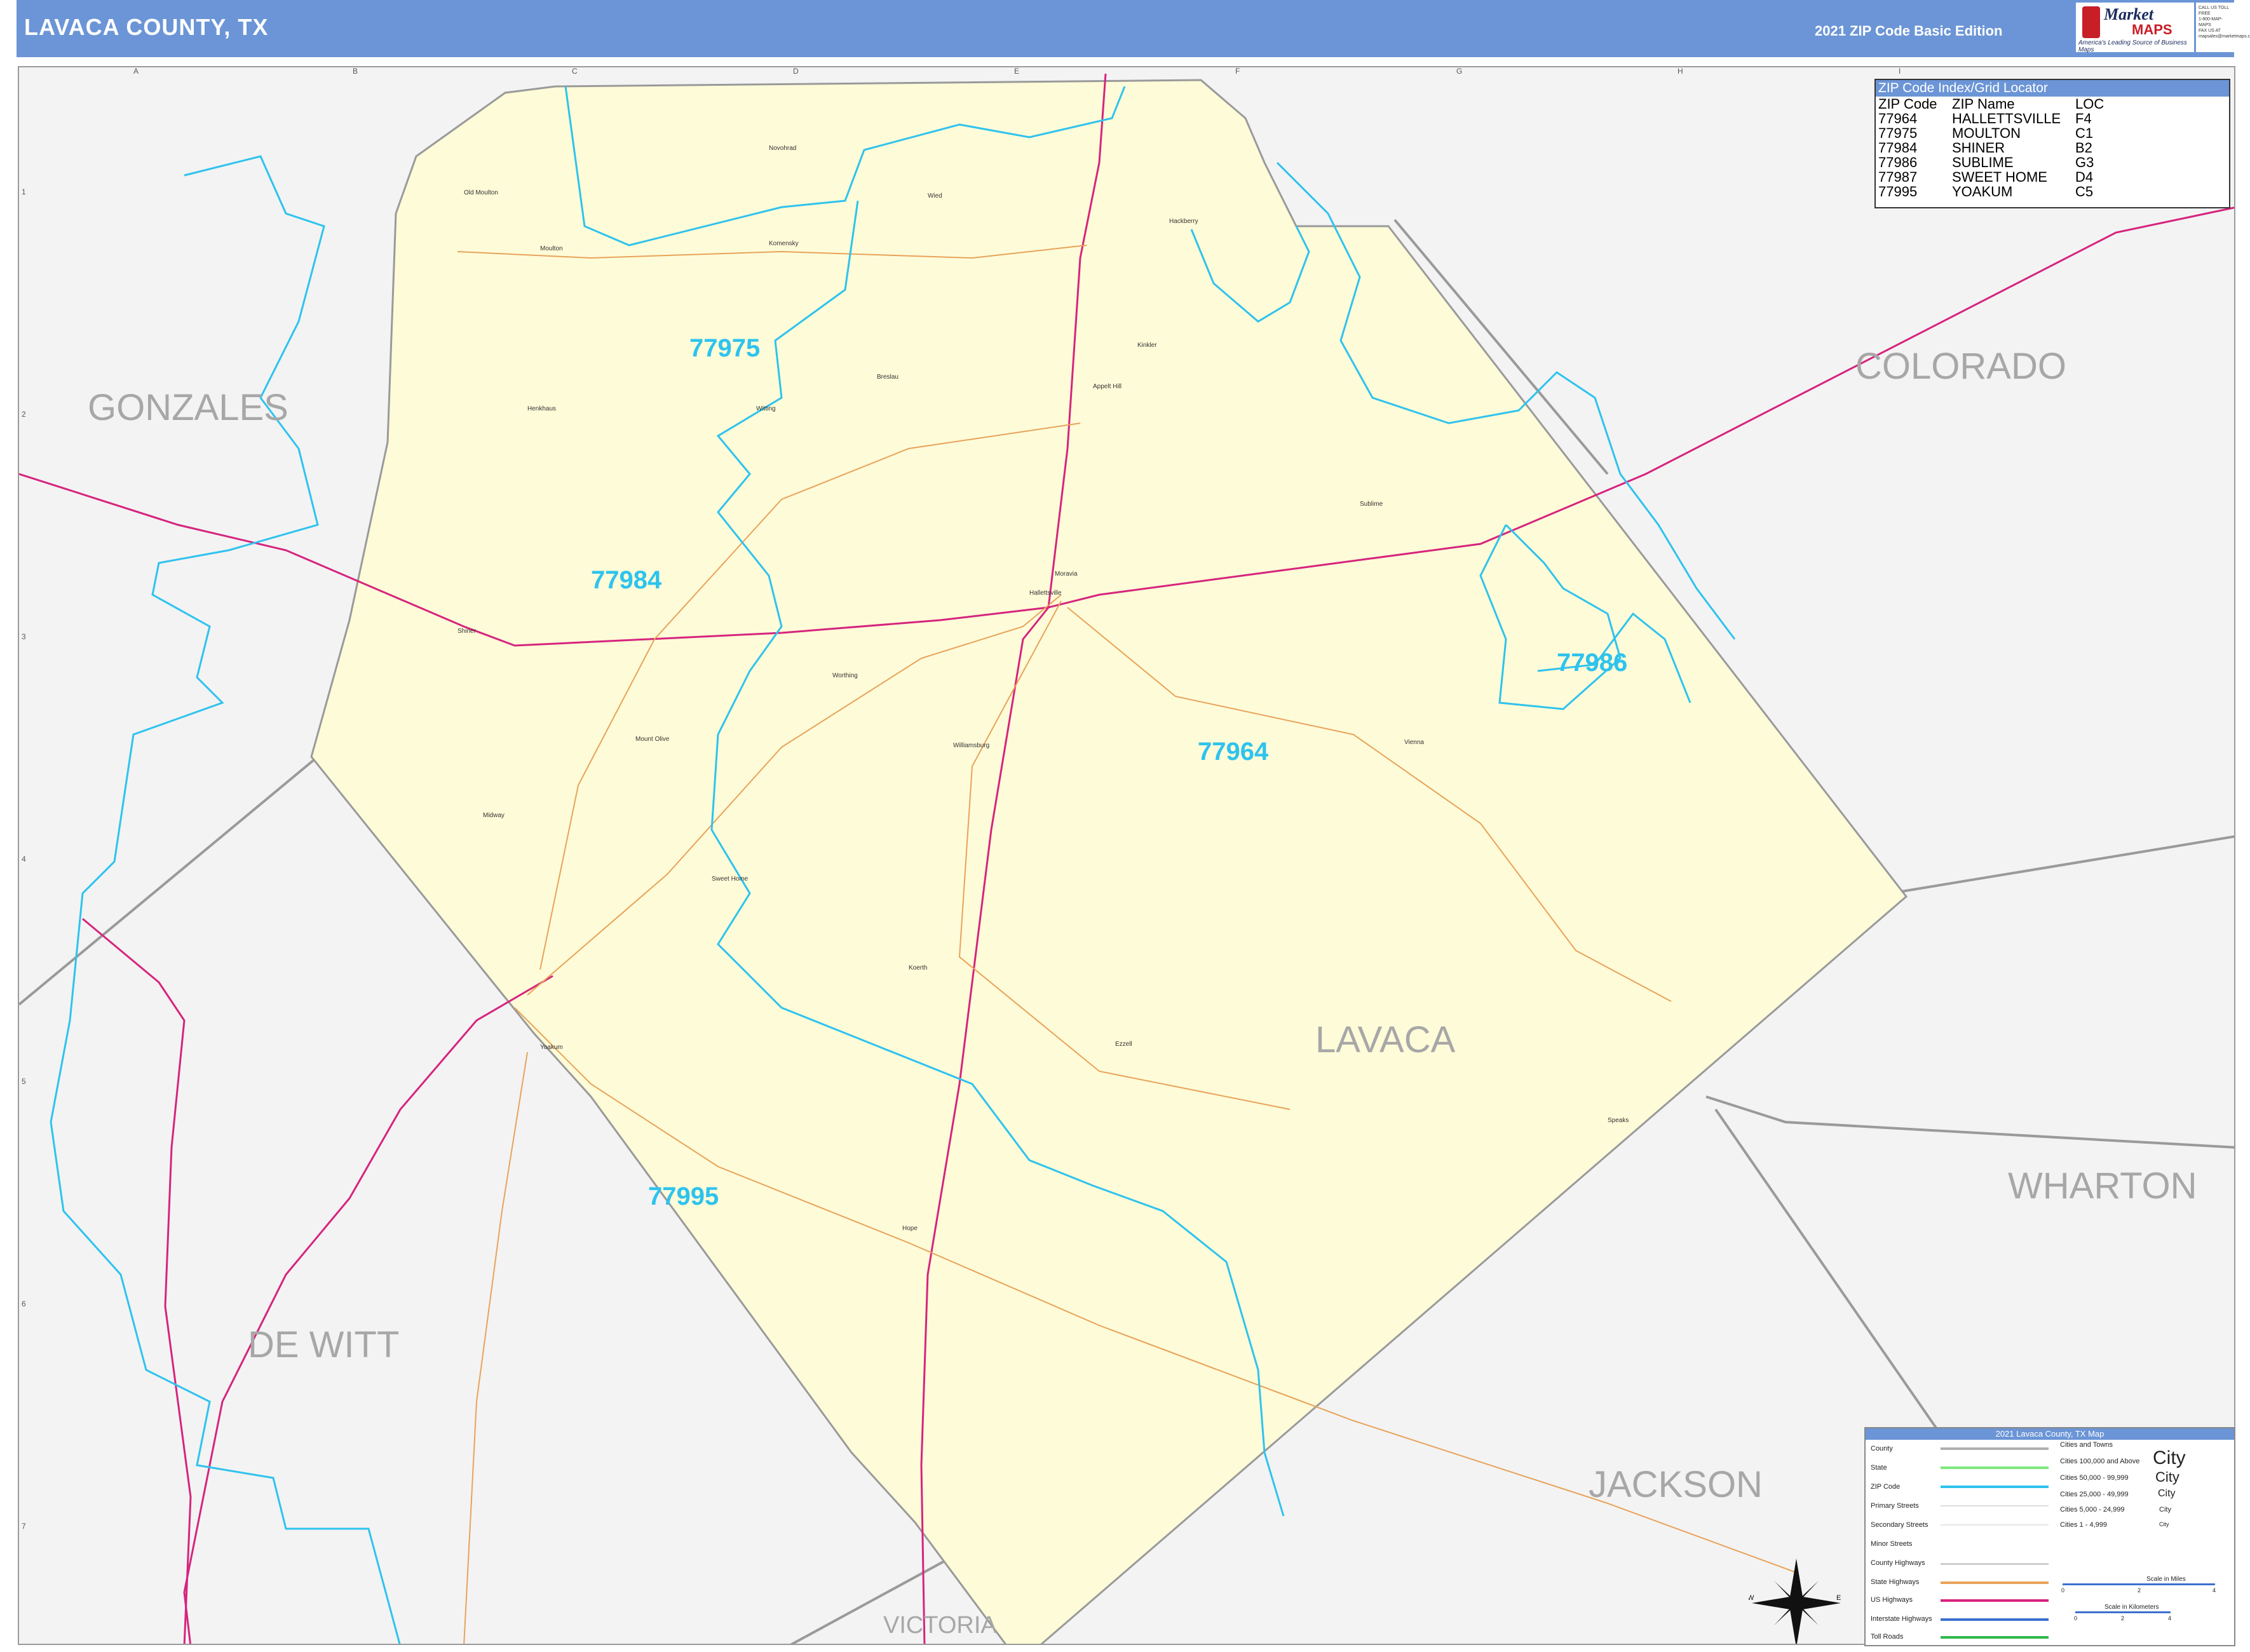  I want to click on contact-line: 1-800-MAP-MAPS, so click(2211, 22).